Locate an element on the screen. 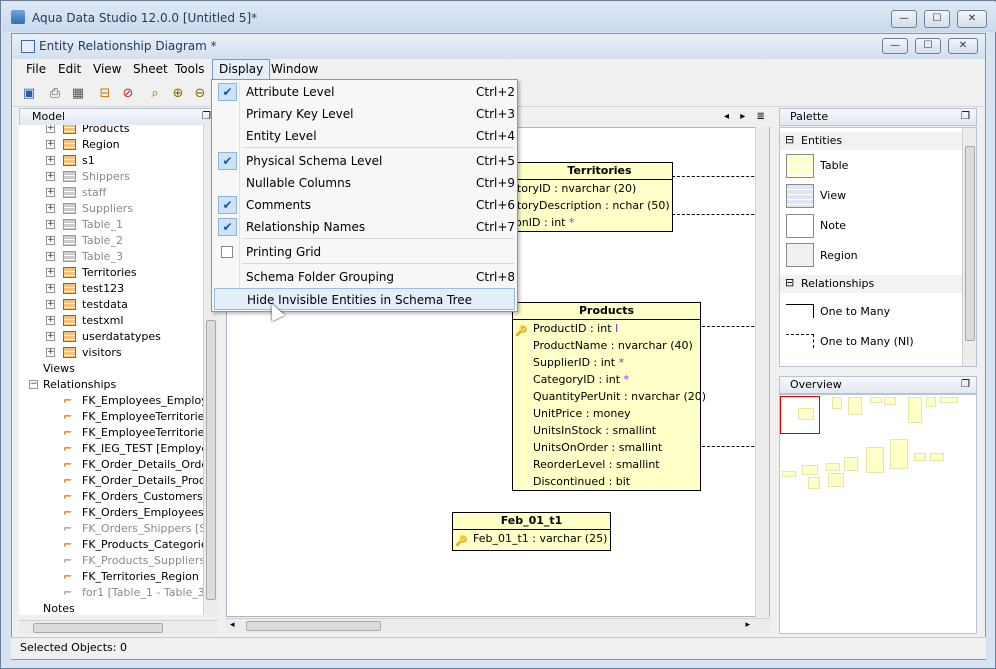 The width and height of the screenshot is (996, 669). entity-column: QuantityPerUnit : nvarchar (20) is located at coordinates (609, 396).